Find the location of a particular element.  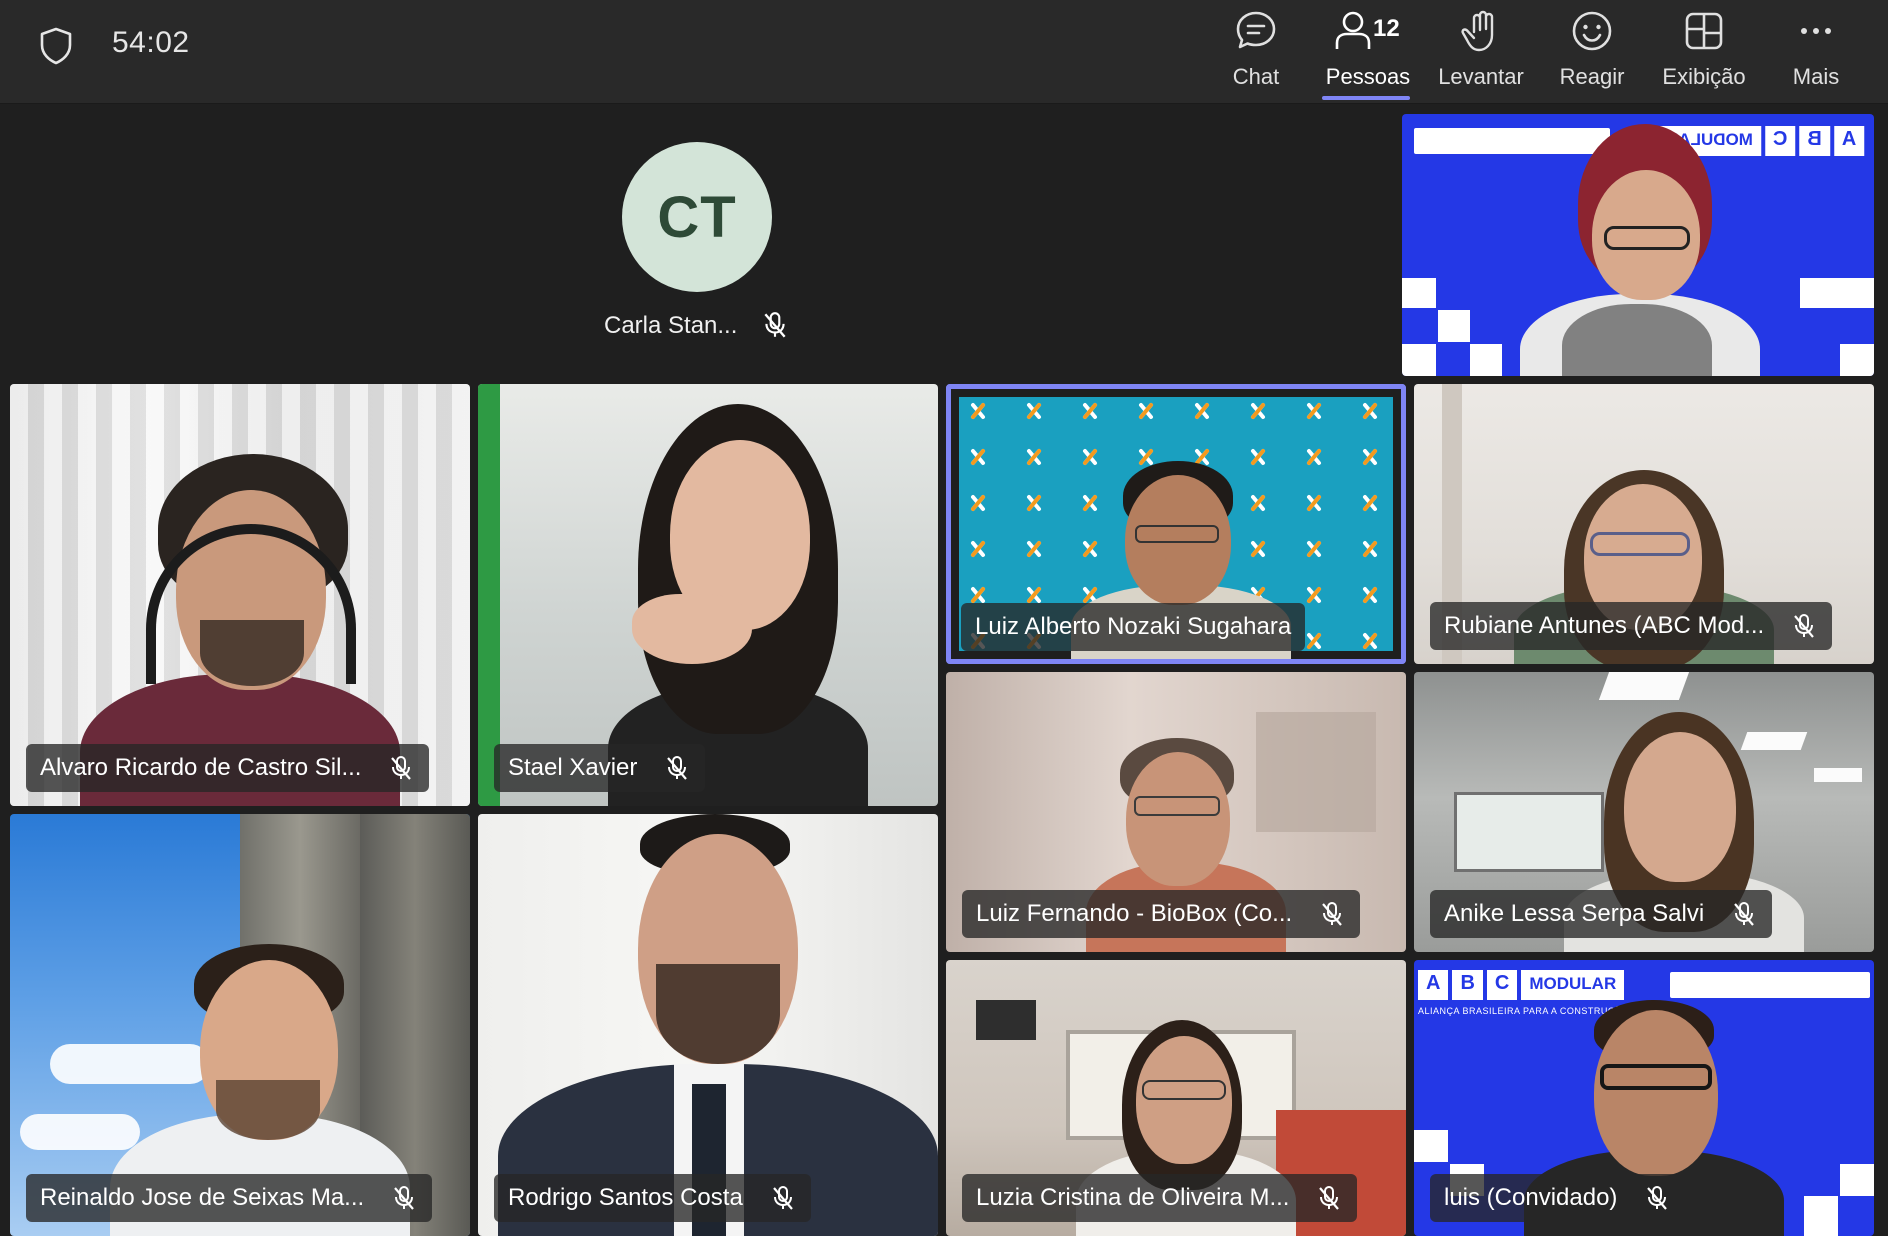

people-count: 12 is located at coordinates (1386, 28).